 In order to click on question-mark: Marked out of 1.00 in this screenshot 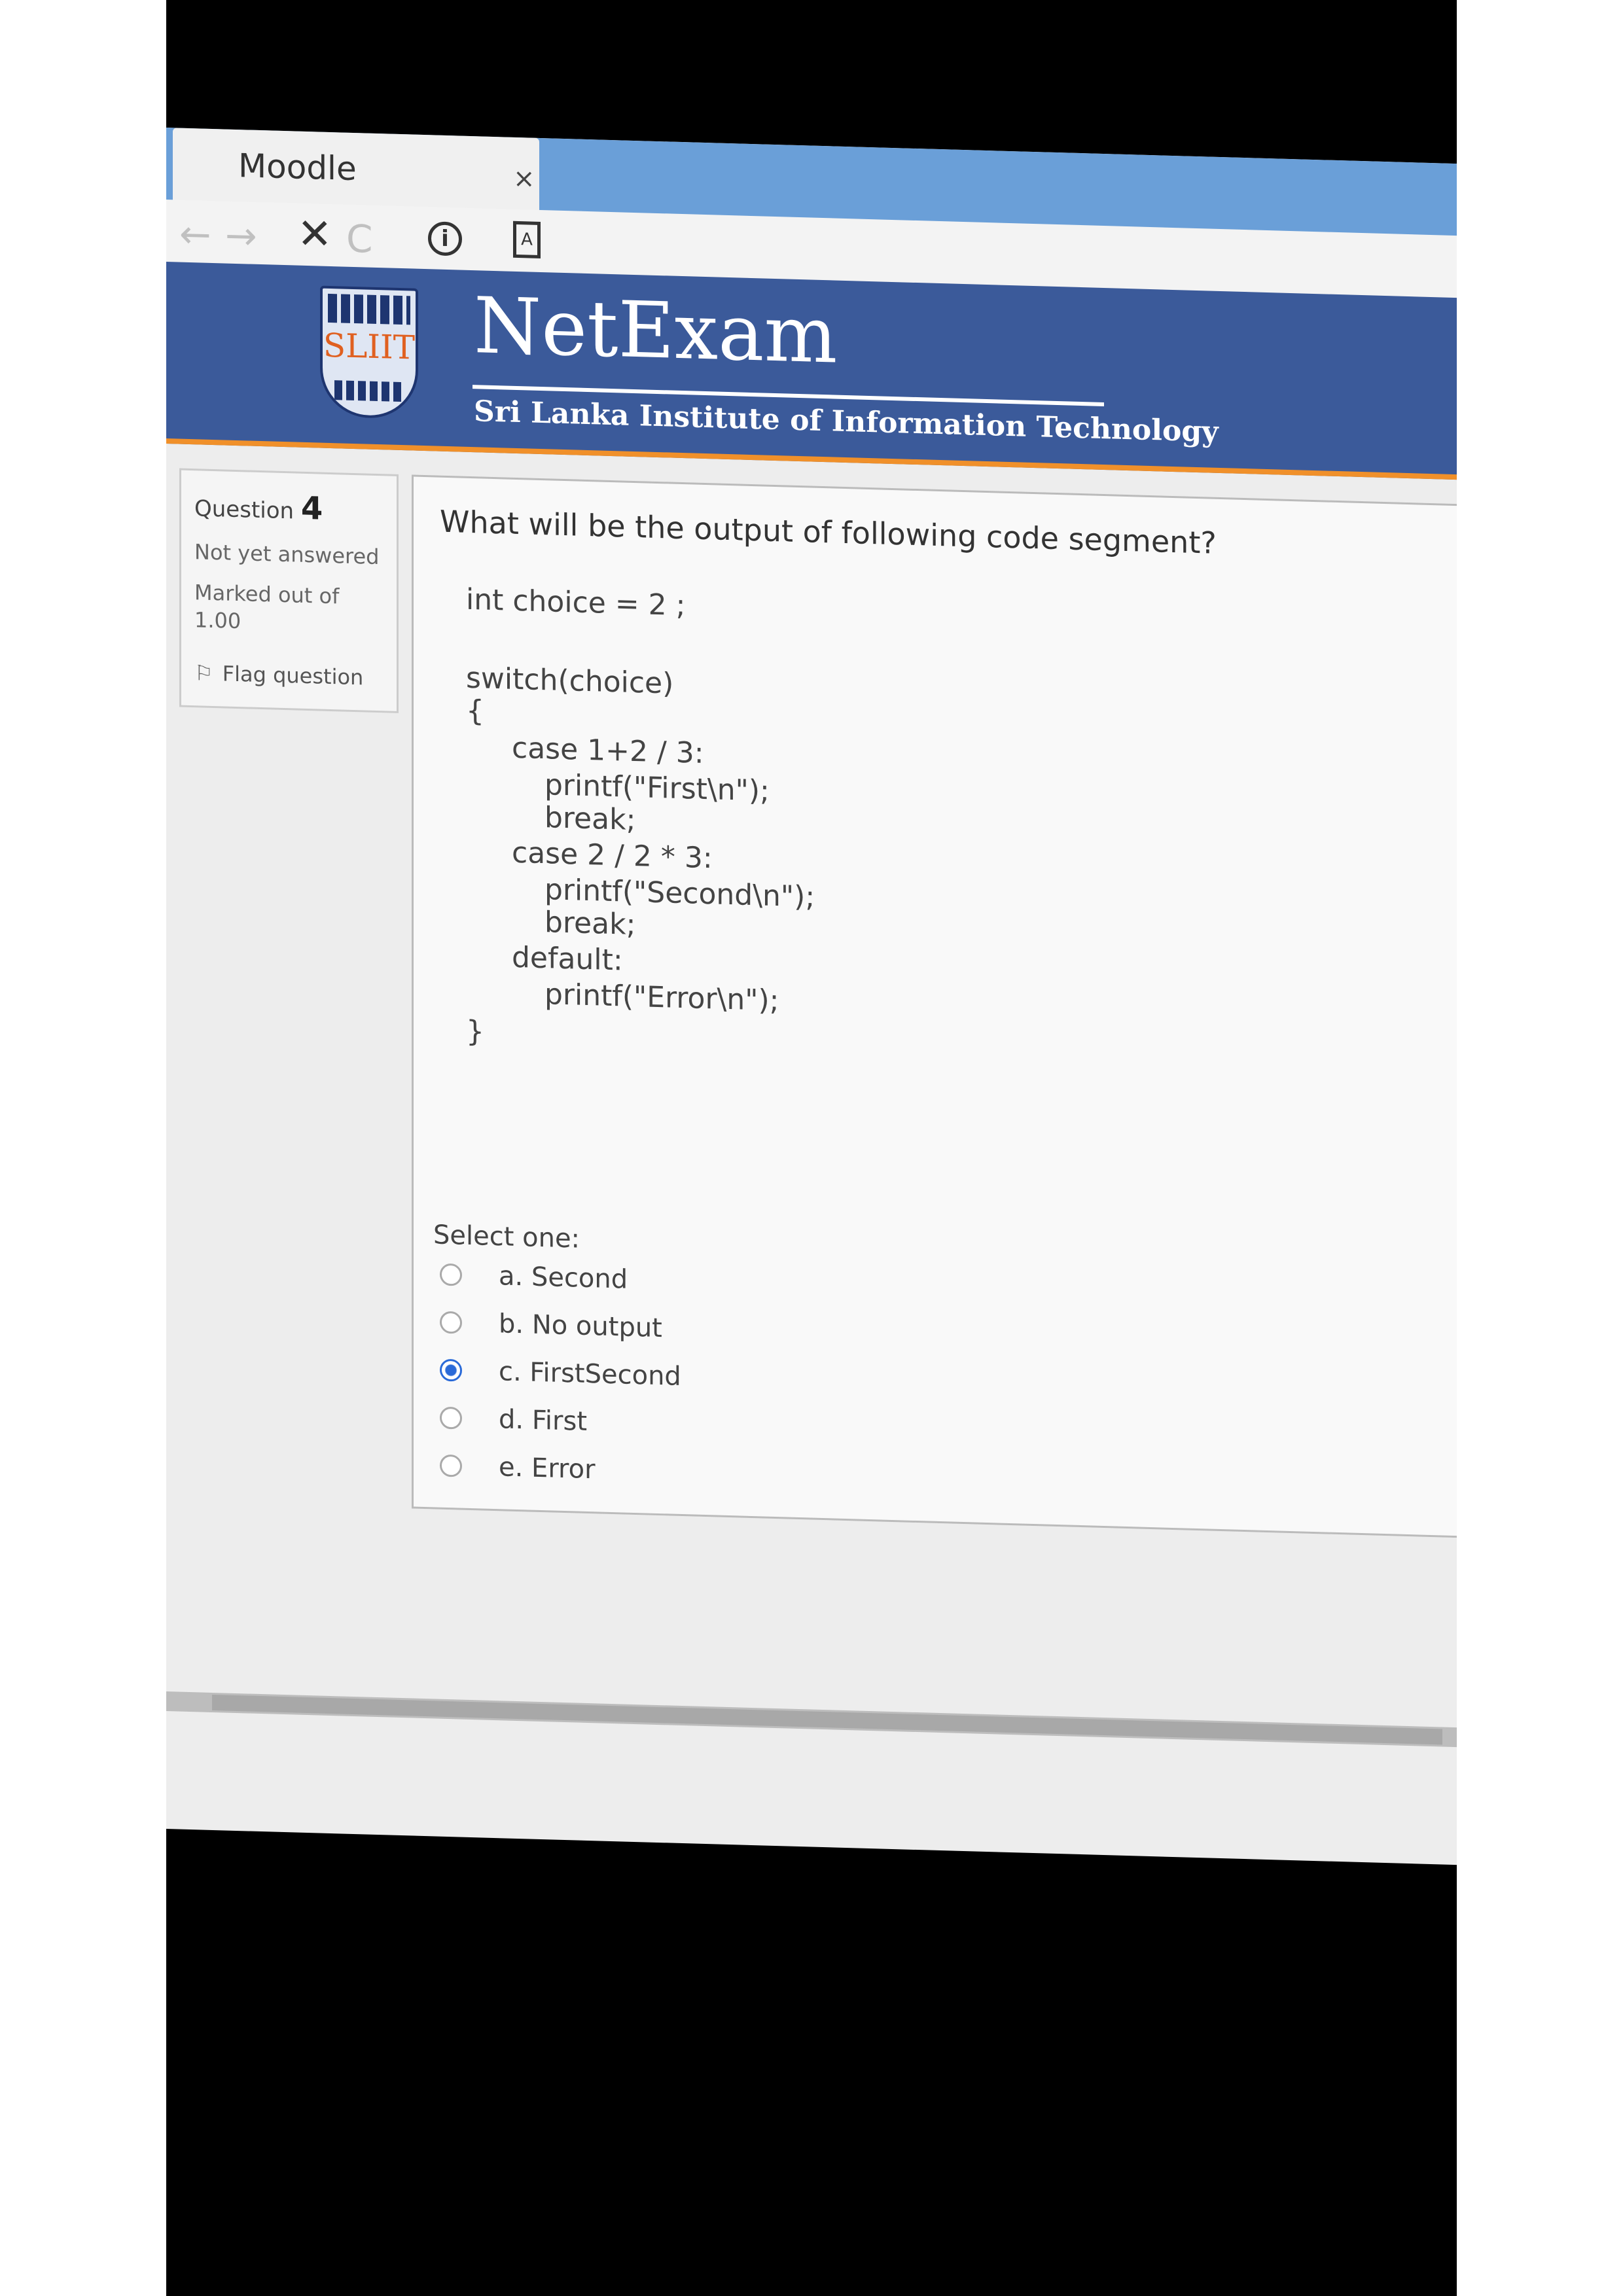, I will do `click(267, 607)`.